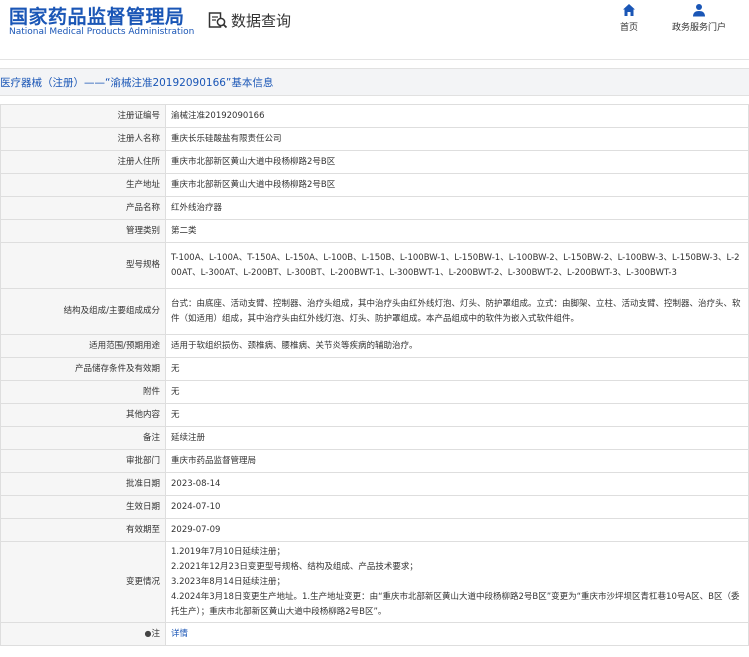 This screenshot has width=749, height=657. I want to click on field-label: 变更情况, so click(83, 582).